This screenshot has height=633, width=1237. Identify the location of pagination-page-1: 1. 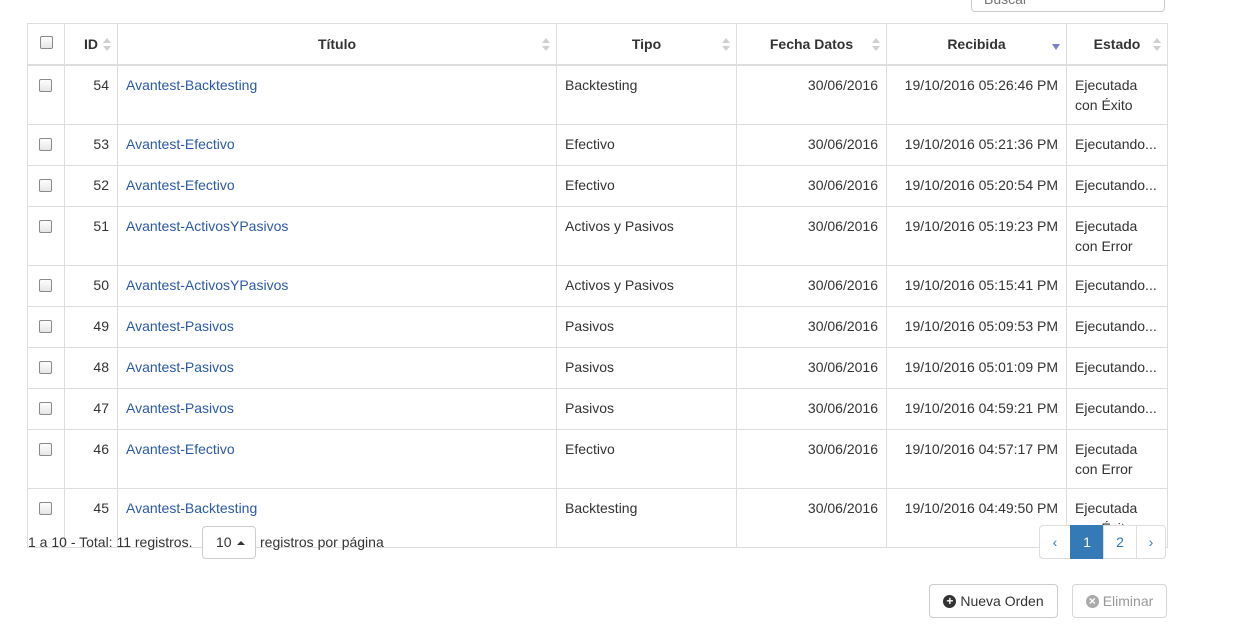
(1087, 542).